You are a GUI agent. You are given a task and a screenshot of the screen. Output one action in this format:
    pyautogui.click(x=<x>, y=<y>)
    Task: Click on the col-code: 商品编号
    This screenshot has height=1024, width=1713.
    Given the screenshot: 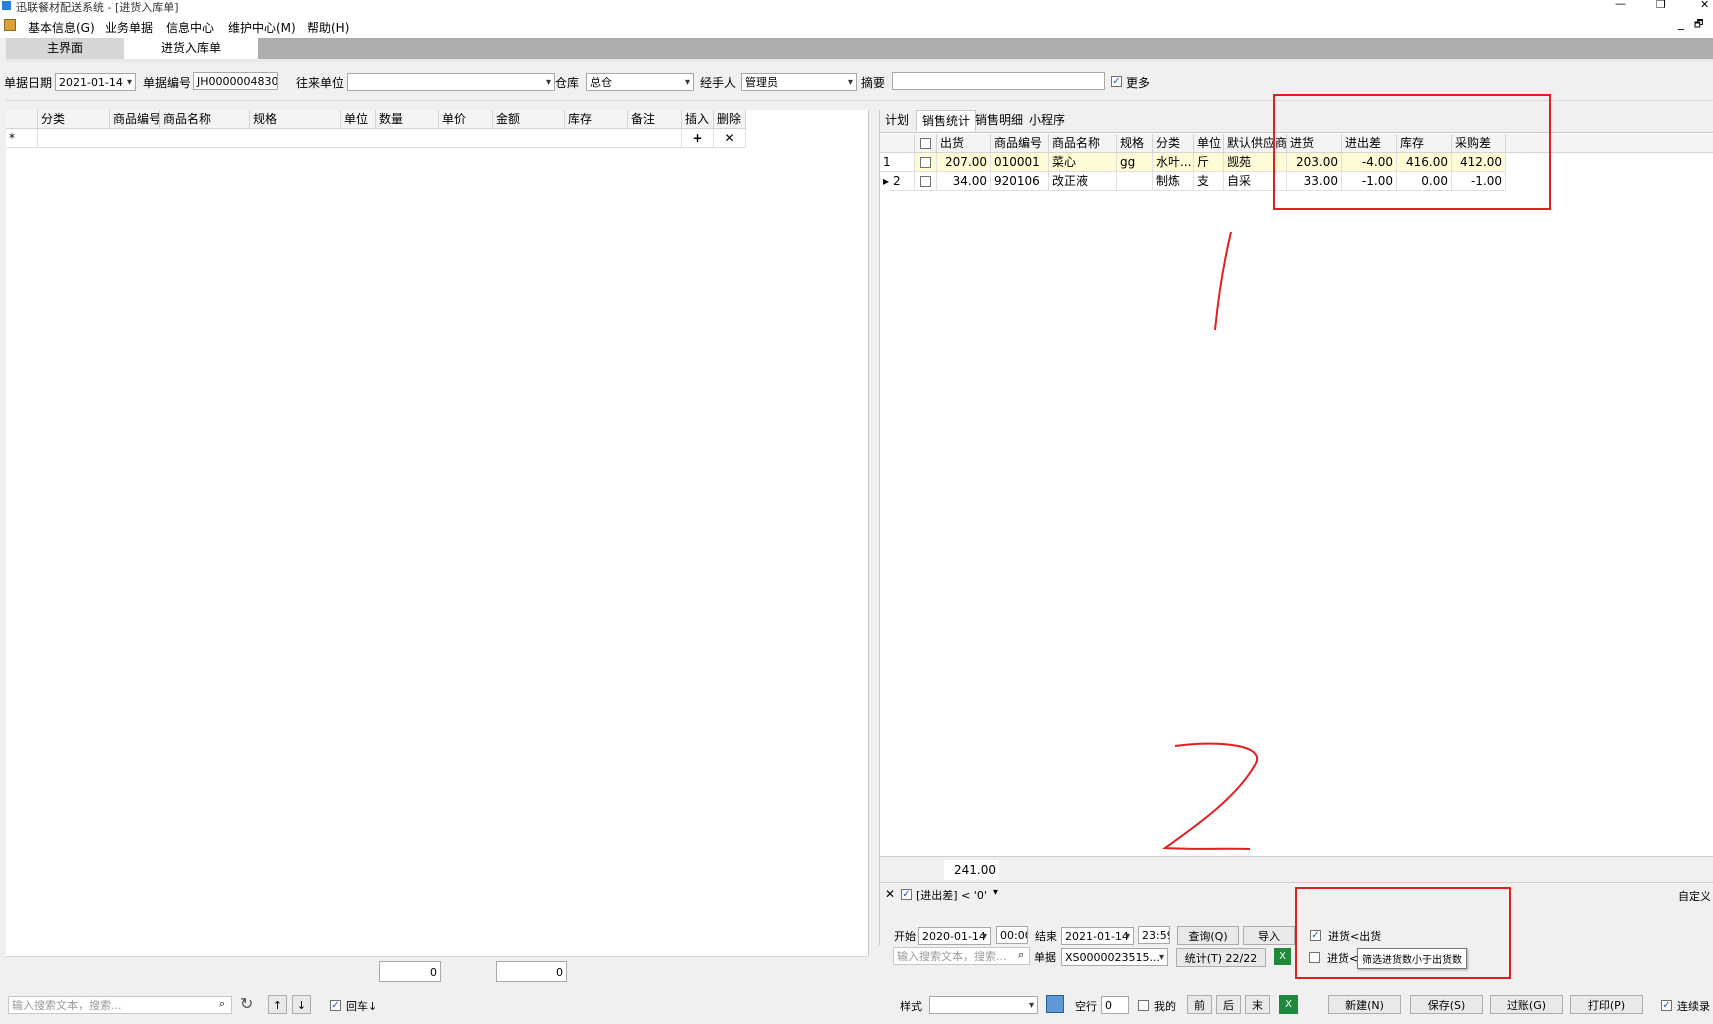 What is the action you would take?
    pyautogui.click(x=135, y=119)
    